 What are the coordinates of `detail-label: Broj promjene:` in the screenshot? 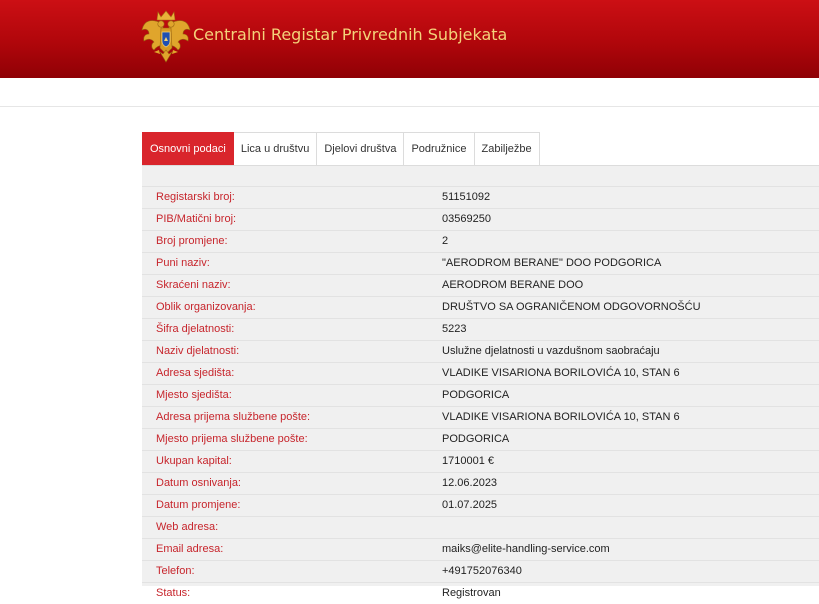 It's located at (192, 241).